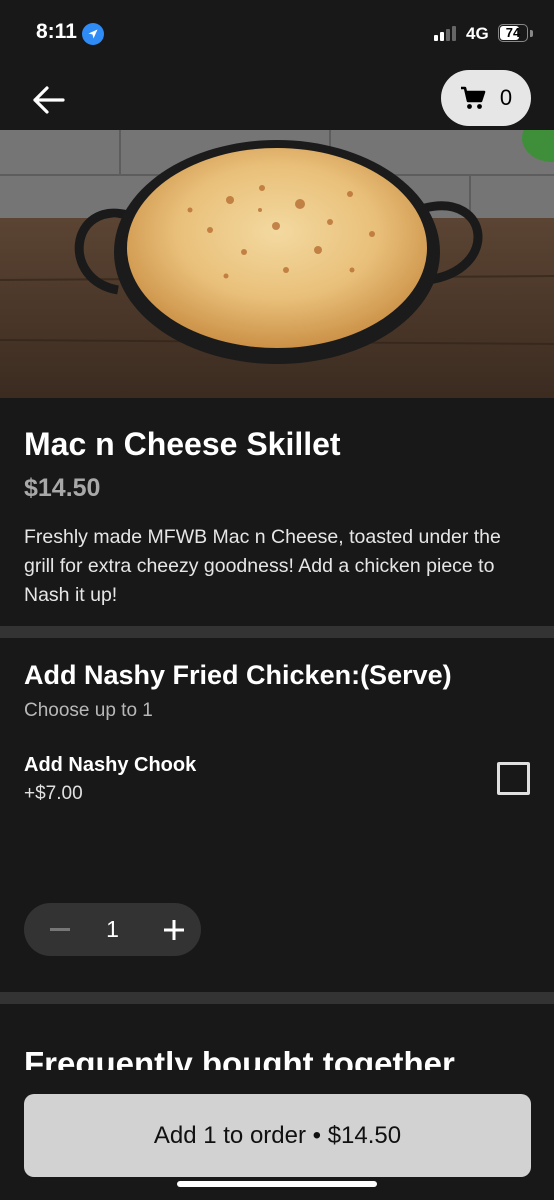 Image resolution: width=554 pixels, height=1200 pixels. What do you see at coordinates (277, 1184) in the screenshot?
I see `home-indicator` at bounding box center [277, 1184].